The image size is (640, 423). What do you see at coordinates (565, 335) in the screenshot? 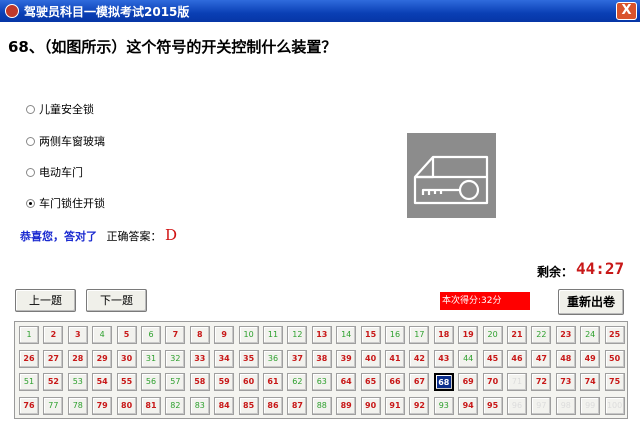
I see `question-cell-23: 23` at bounding box center [565, 335].